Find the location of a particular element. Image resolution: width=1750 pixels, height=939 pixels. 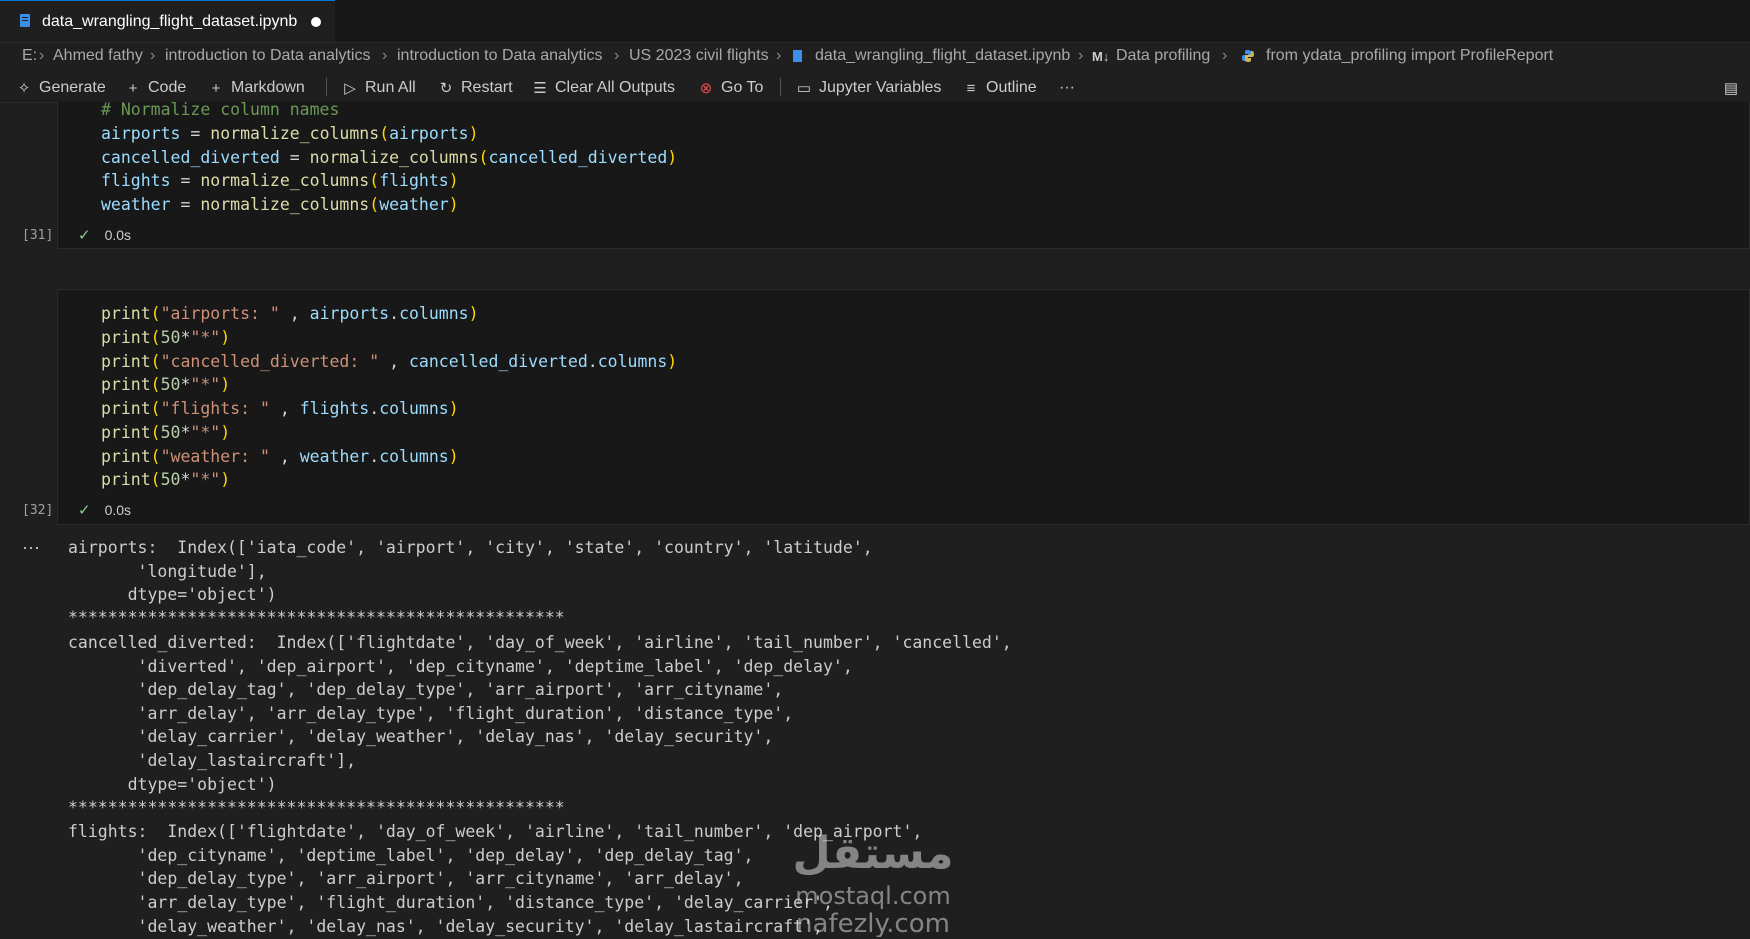

code-line: print("flights: " , flights.columns) is located at coordinates (280, 408).